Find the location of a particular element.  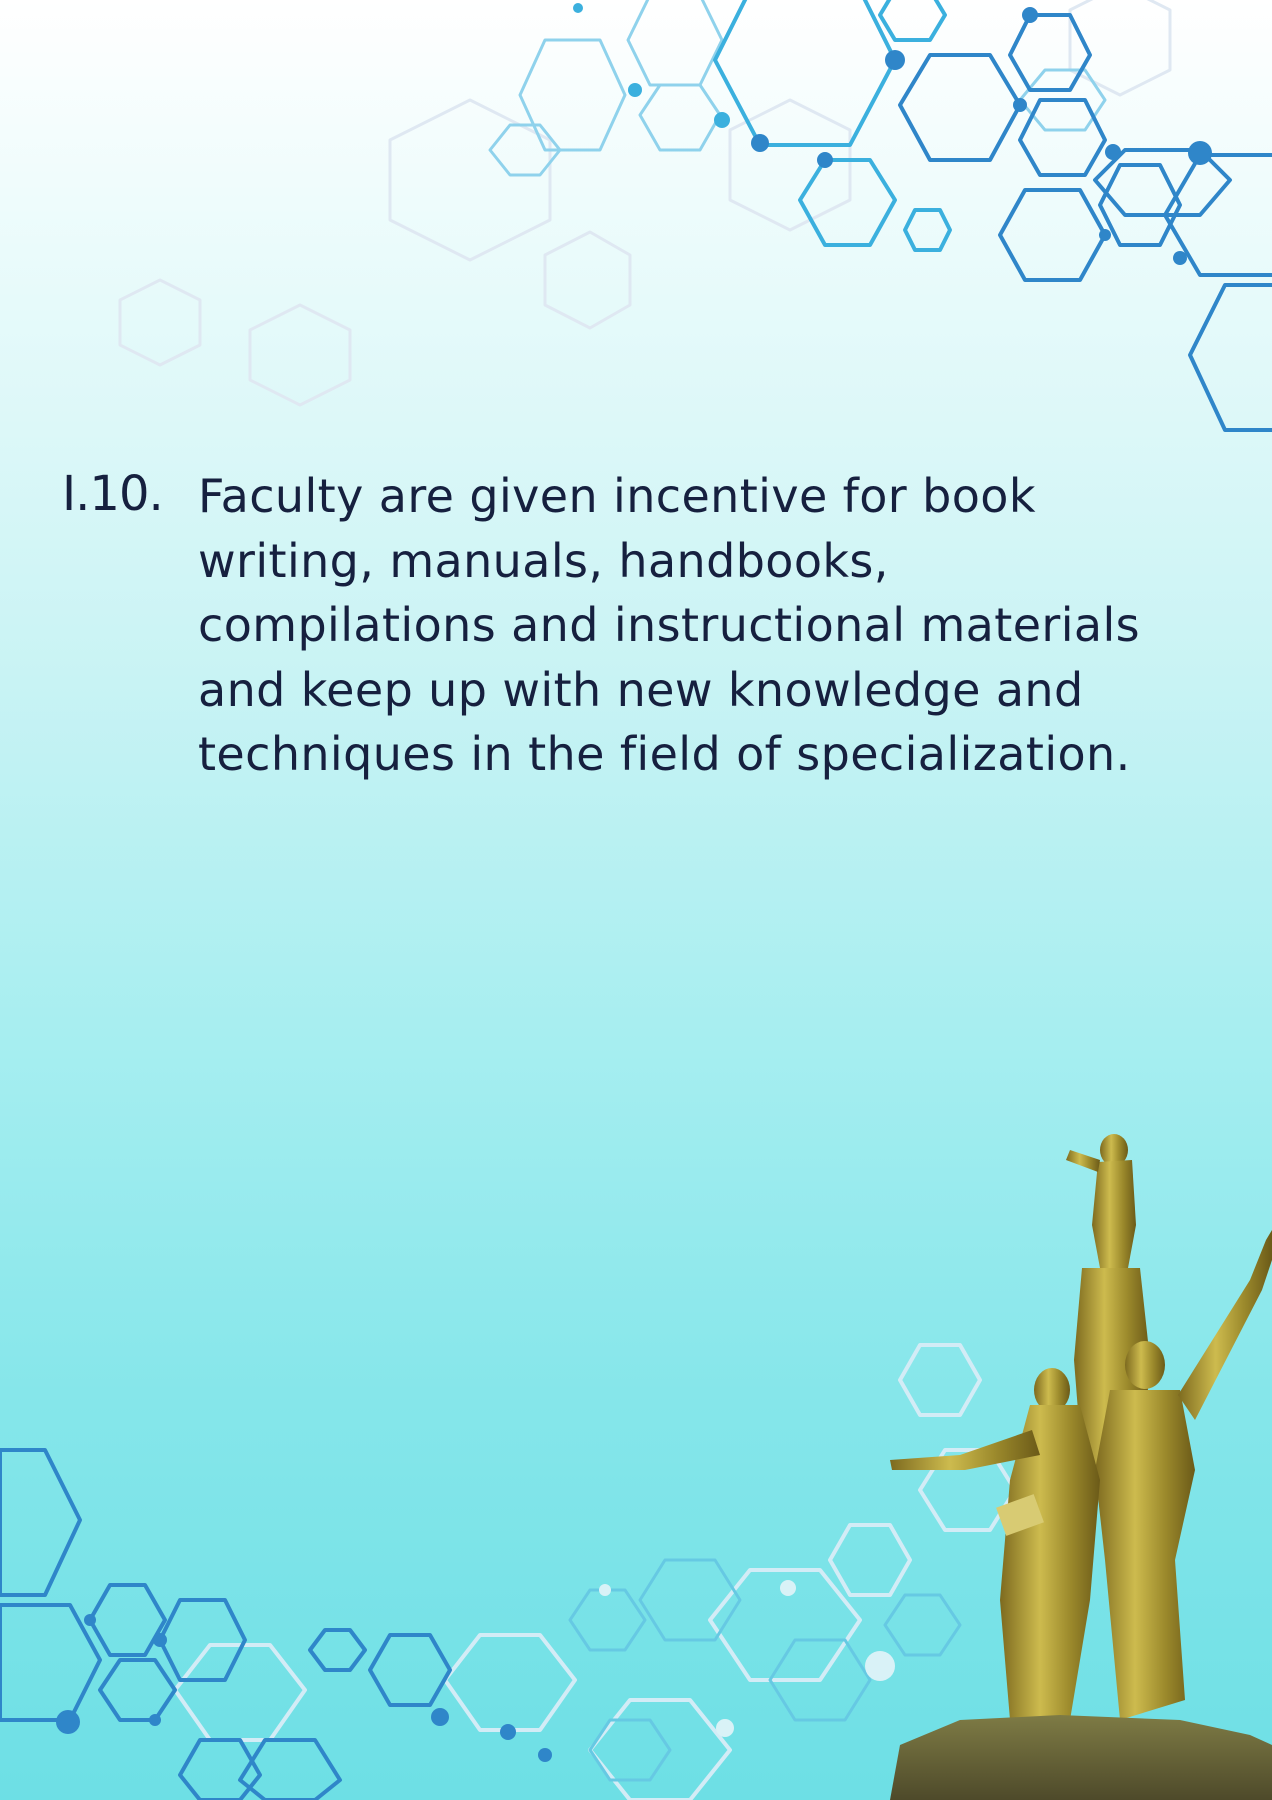

statue-illustration is located at coordinates (1081, 1467).